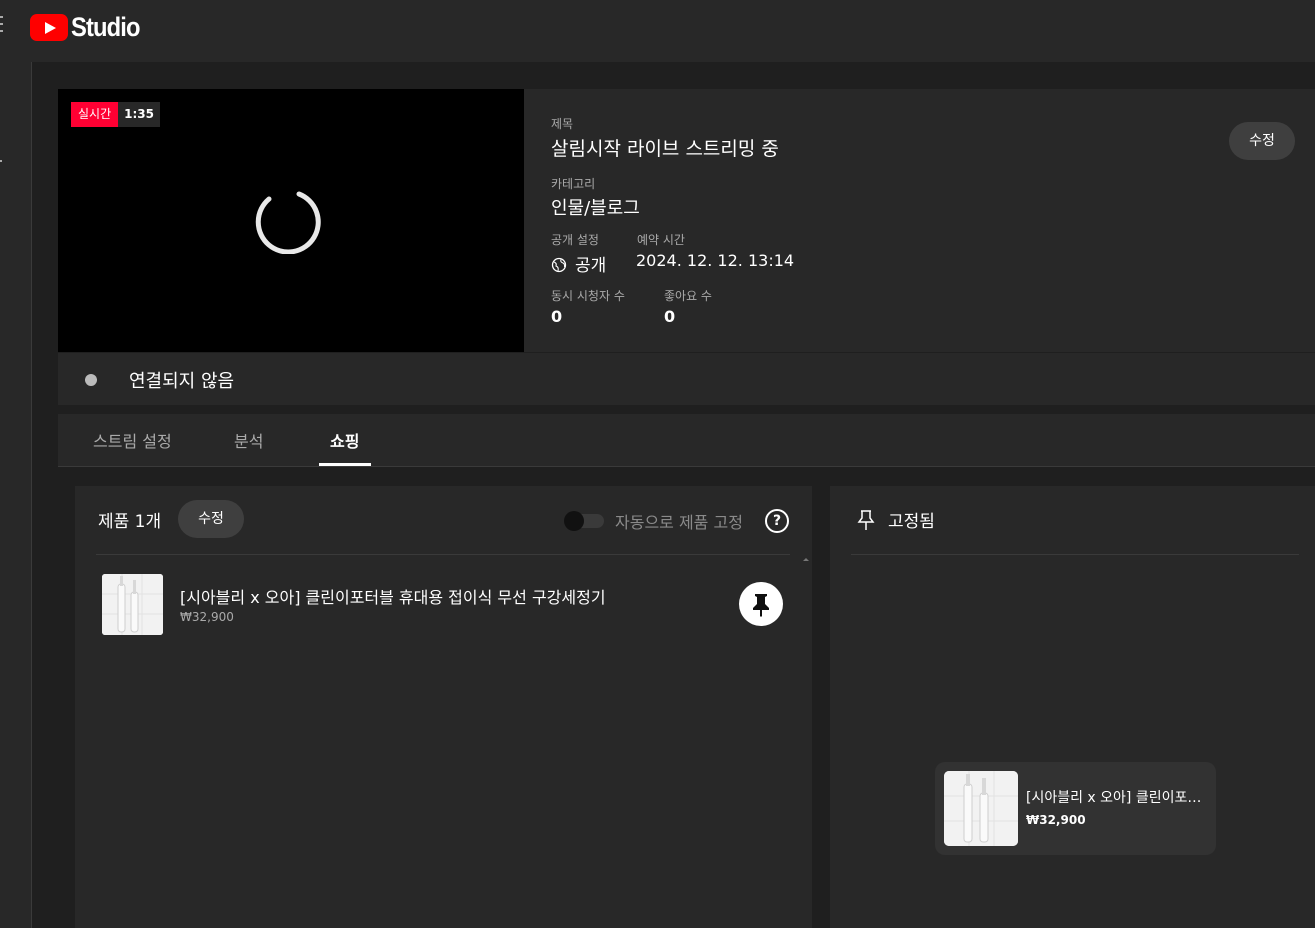  What do you see at coordinates (911, 522) in the screenshot?
I see `pinned-title: 고정됨` at bounding box center [911, 522].